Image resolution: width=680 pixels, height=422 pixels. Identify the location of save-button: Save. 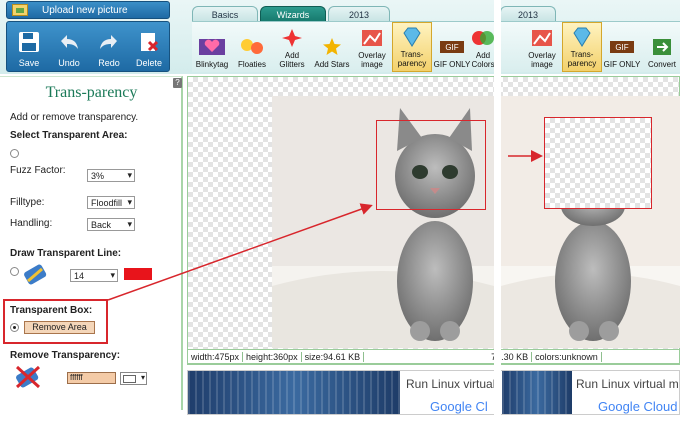
(29, 47).